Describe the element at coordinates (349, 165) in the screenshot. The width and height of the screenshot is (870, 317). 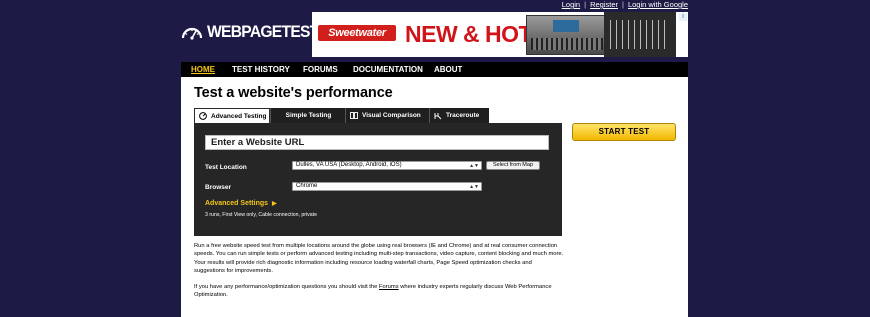
I see `test-location-value: Dulles, VA USA (Desktop, Android, iOS)` at that location.